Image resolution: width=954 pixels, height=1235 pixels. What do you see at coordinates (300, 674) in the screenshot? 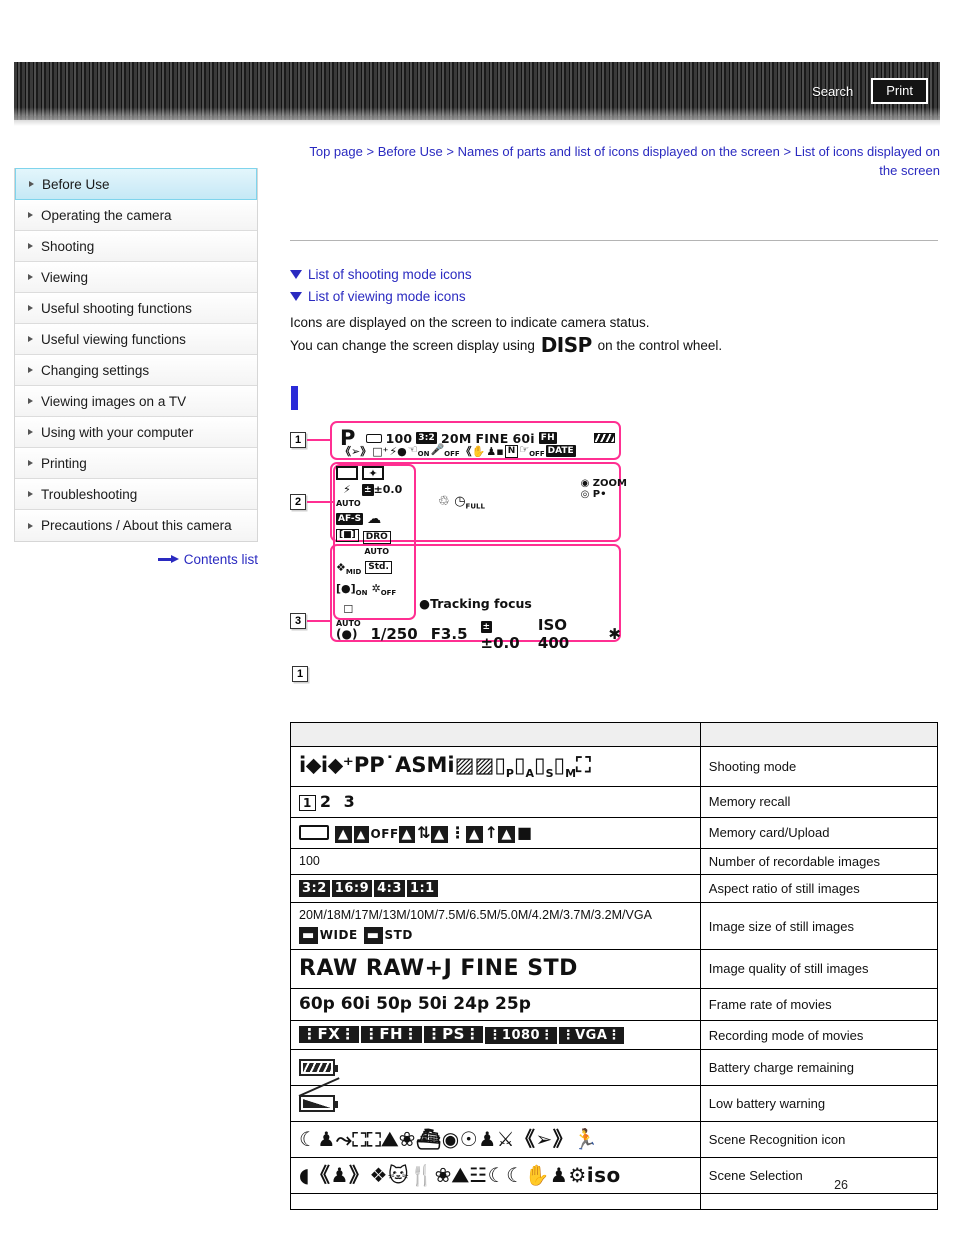
I see `section-marker-1: 1` at bounding box center [300, 674].